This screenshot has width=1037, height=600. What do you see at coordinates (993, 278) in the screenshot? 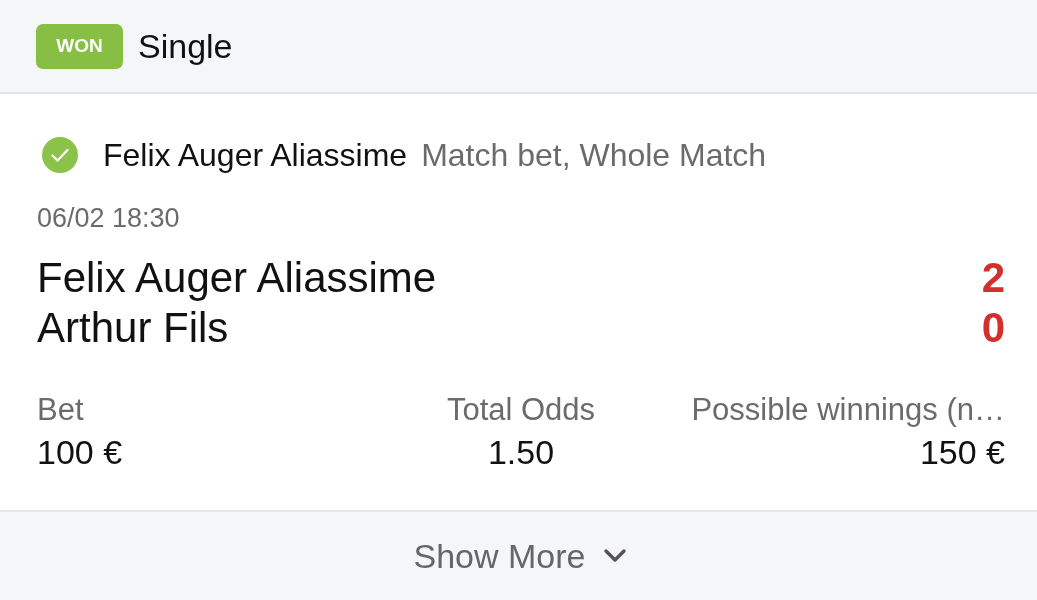
I see `player-score: 2` at bounding box center [993, 278].